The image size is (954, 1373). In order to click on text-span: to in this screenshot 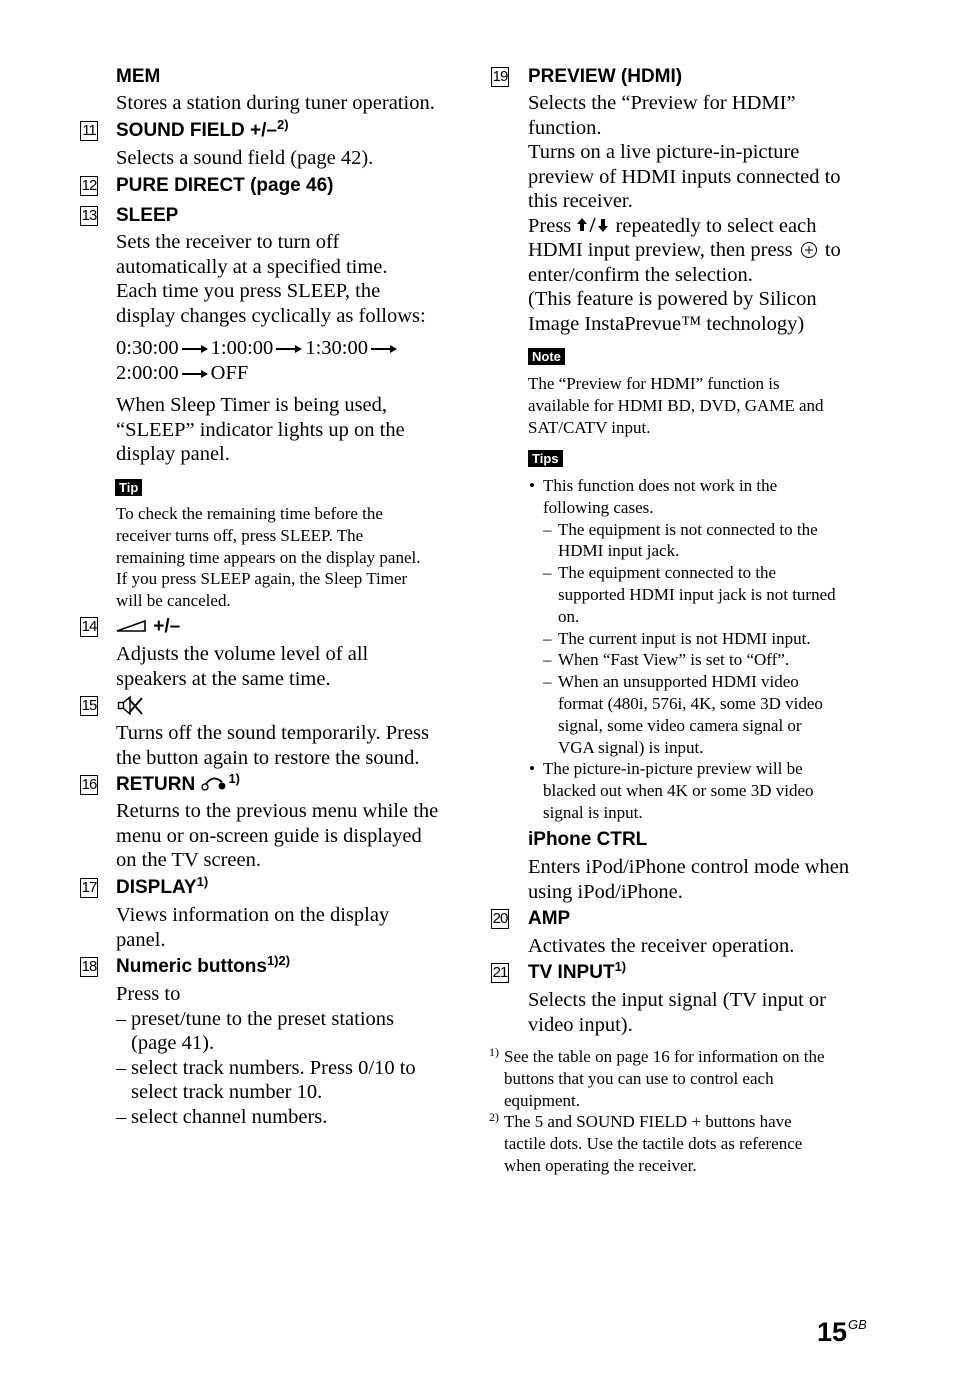, I will do `click(832, 250)`.